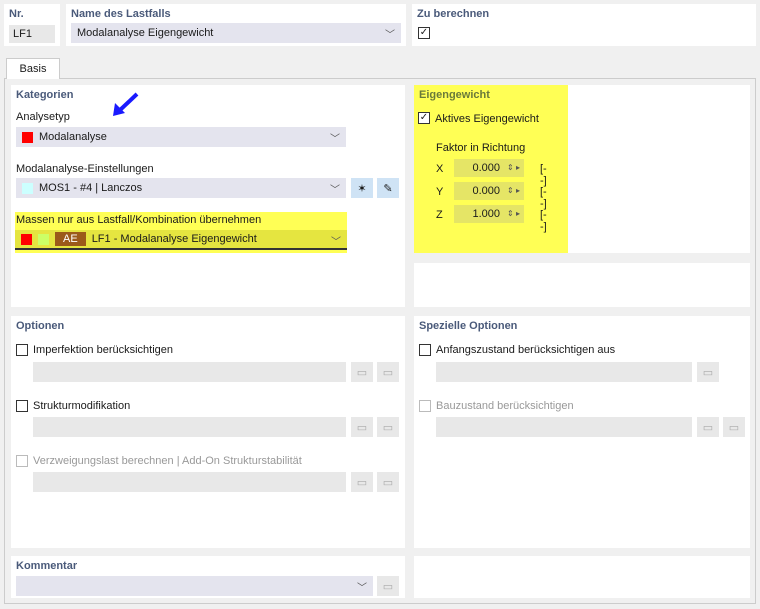 Image resolution: width=760 pixels, height=609 pixels. I want to click on kommentar-title: Kommentar, so click(47, 566).